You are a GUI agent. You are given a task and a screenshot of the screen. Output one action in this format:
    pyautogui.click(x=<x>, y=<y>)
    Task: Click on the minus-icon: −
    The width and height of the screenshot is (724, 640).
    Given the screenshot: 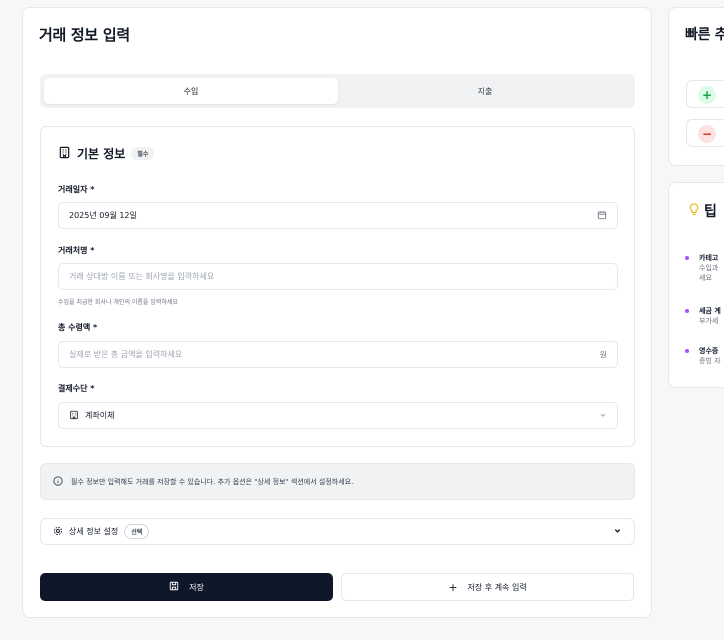 What is the action you would take?
    pyautogui.click(x=707, y=134)
    